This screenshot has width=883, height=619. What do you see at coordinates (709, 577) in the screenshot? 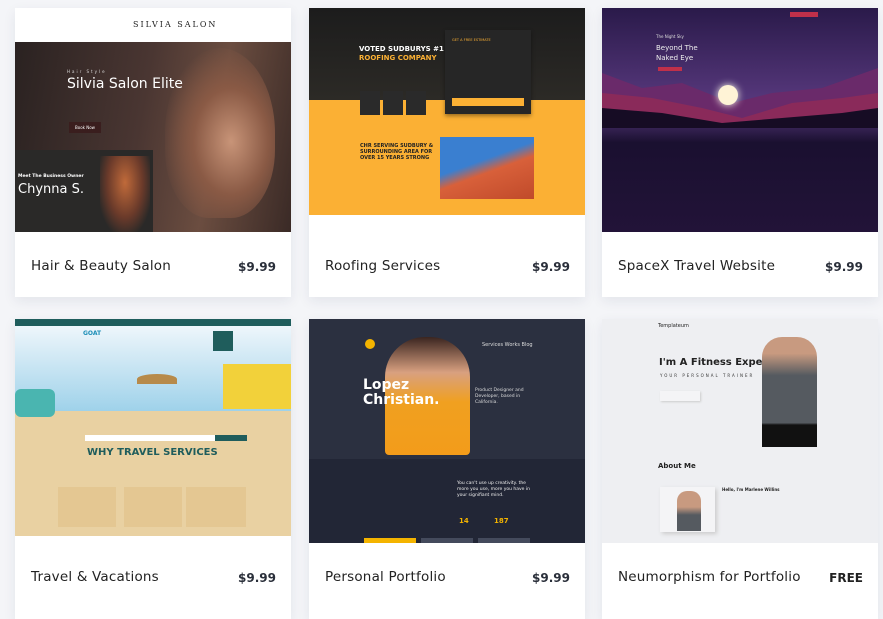
I see `template-title: Neumorphism for Portfolio` at bounding box center [709, 577].